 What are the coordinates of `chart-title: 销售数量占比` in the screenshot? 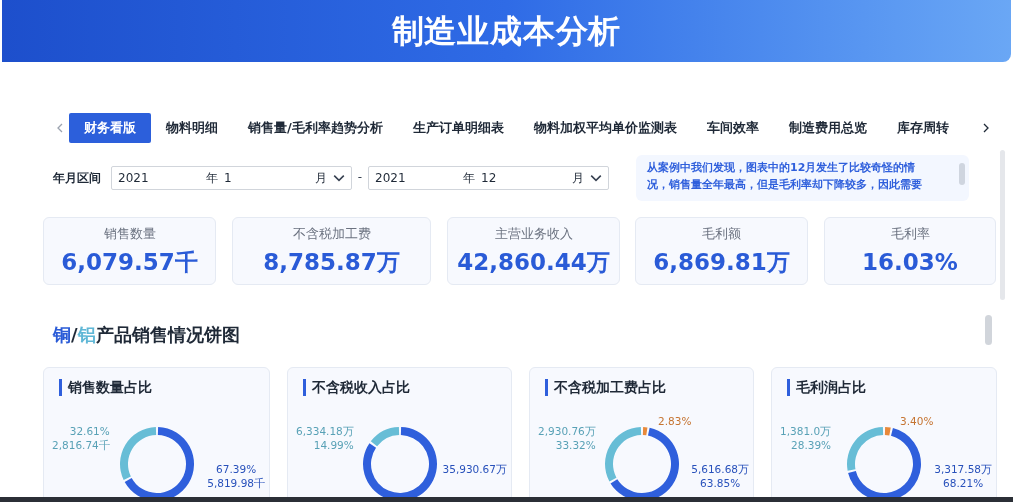 It's located at (110, 387).